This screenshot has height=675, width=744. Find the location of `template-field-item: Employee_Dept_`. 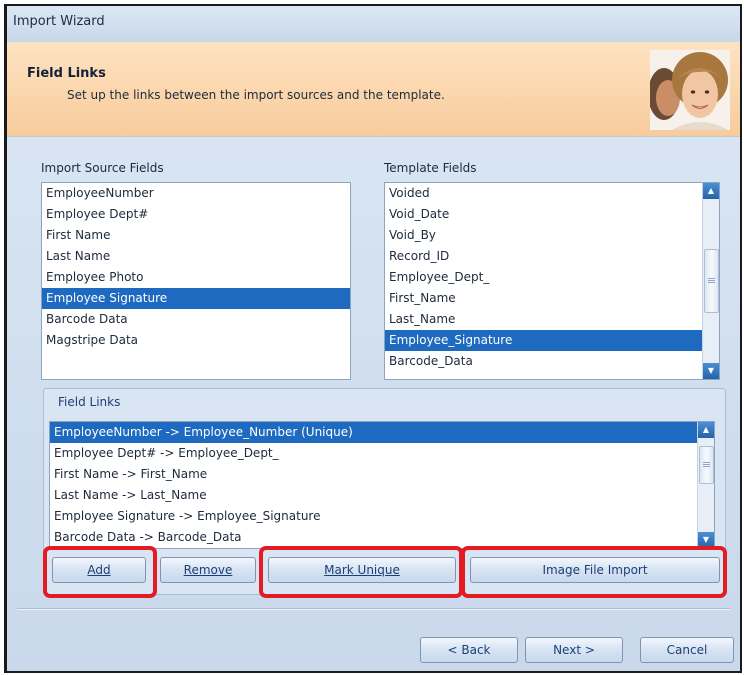

template-field-item: Employee_Dept_ is located at coordinates (552, 277).